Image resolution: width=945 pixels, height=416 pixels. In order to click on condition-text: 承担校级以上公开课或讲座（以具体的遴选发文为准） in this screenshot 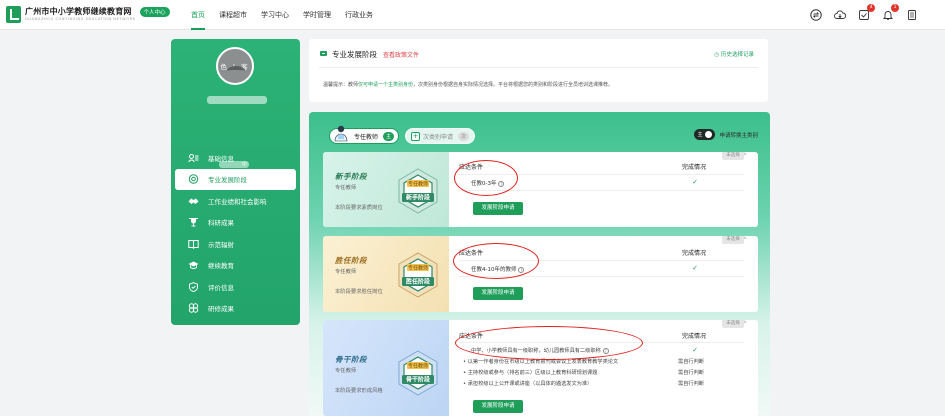, I will do `click(530, 384)`.